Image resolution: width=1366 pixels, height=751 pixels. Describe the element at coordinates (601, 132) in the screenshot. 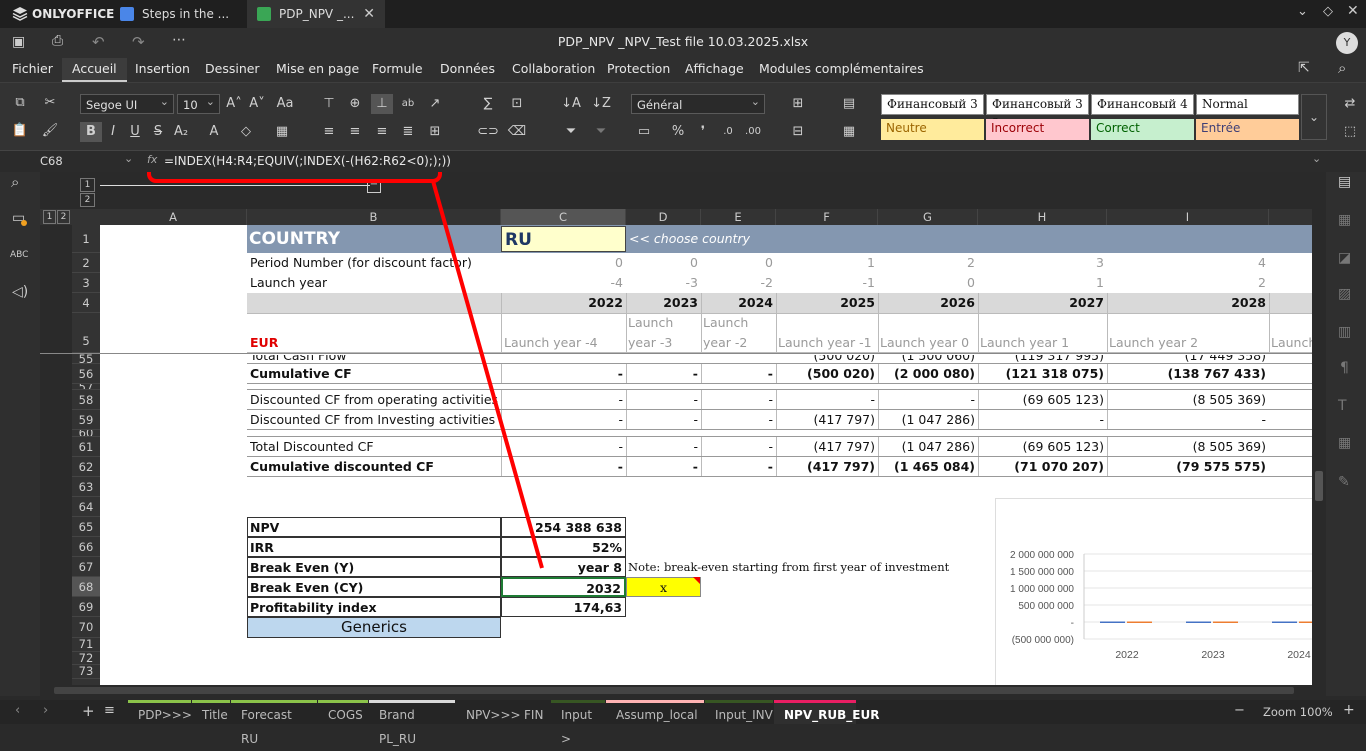

I see `clear-filter-icon: ⏷` at that location.